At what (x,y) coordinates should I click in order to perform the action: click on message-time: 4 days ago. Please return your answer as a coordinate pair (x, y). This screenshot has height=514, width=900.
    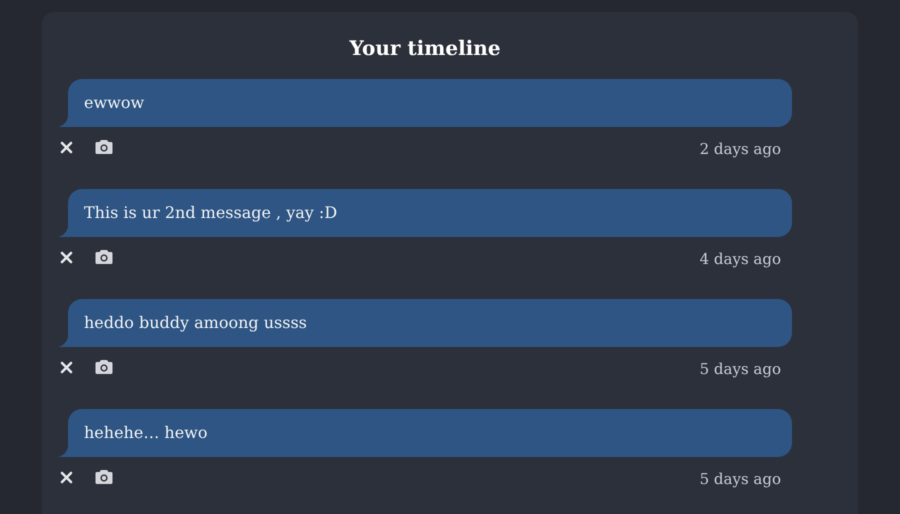
    Looking at the image, I should click on (740, 259).